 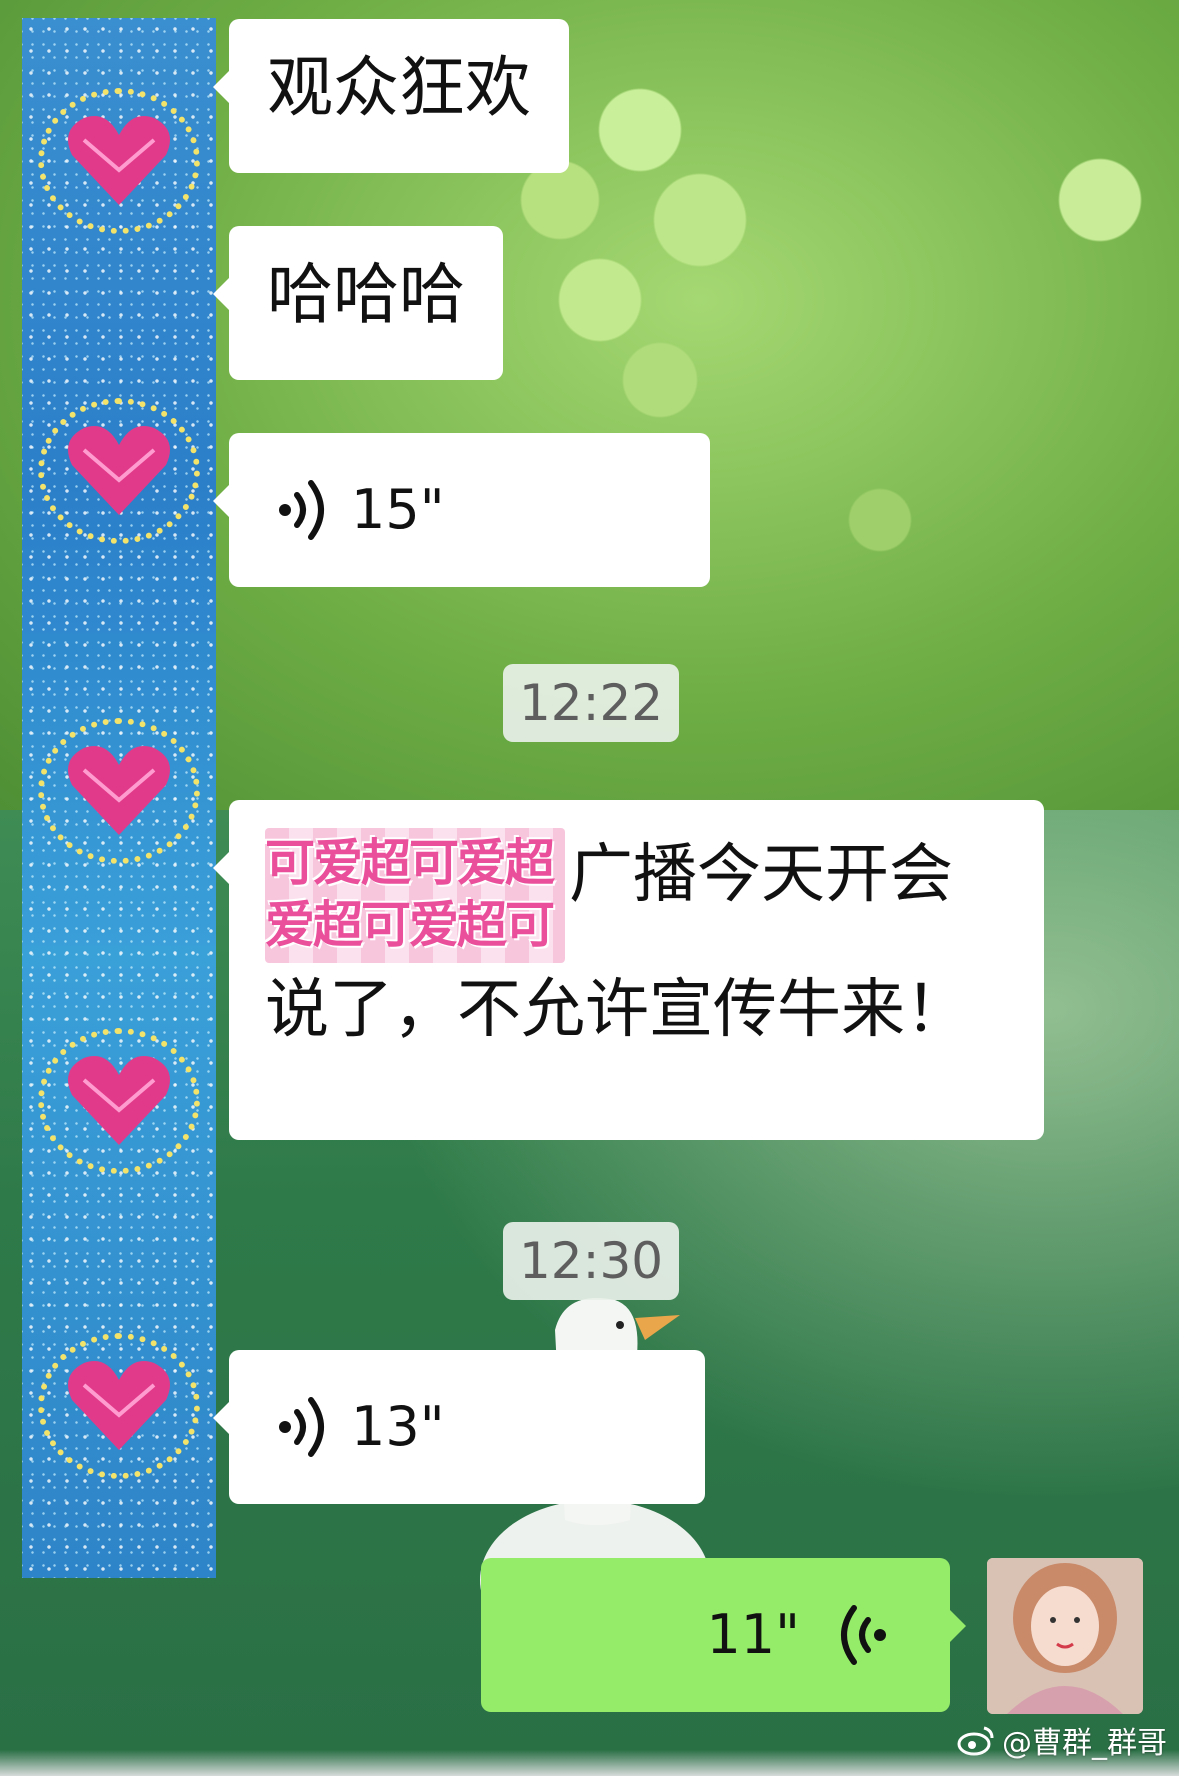 I want to click on message-bubble: 哈哈哈, so click(x=358, y=303).